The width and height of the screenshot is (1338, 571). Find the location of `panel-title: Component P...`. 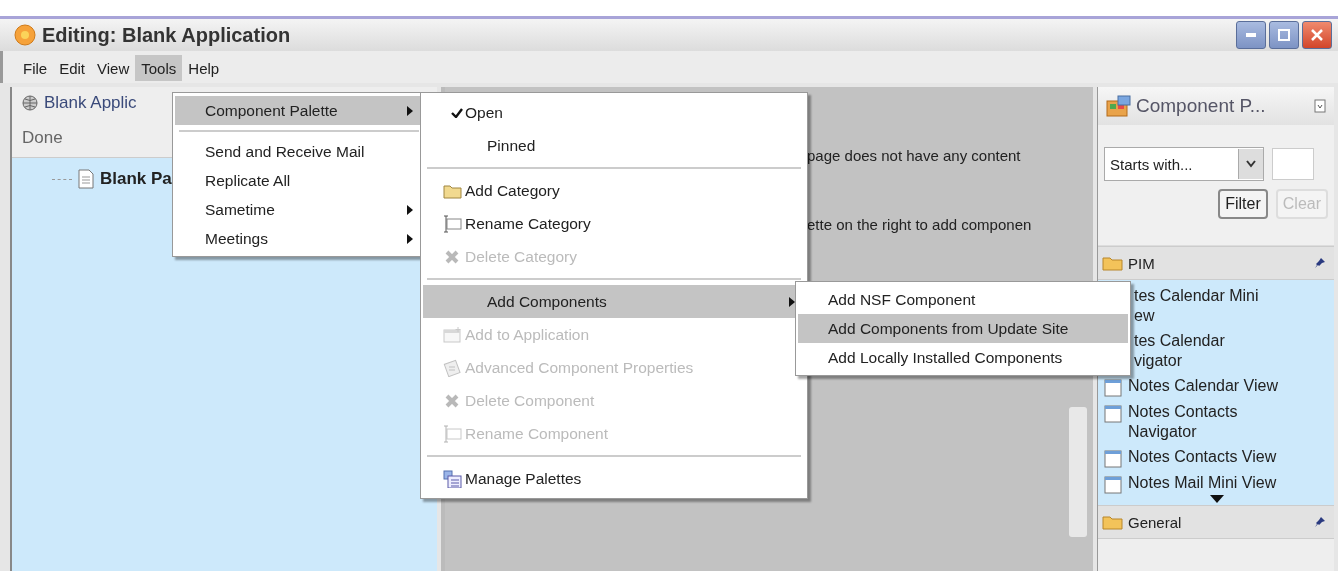

panel-title: Component P... is located at coordinates (1201, 106).